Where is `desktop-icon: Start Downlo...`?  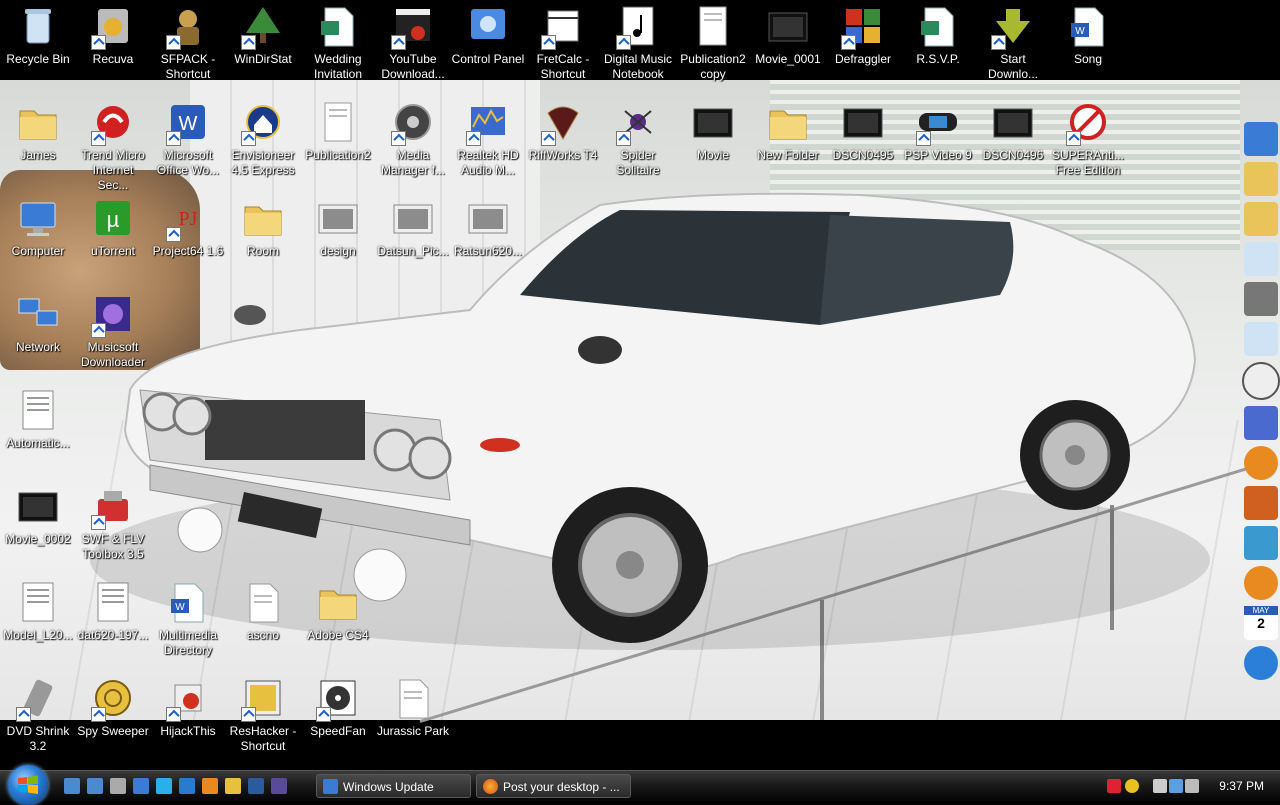
desktop-icon: Start Downlo... is located at coordinates (1013, 47).